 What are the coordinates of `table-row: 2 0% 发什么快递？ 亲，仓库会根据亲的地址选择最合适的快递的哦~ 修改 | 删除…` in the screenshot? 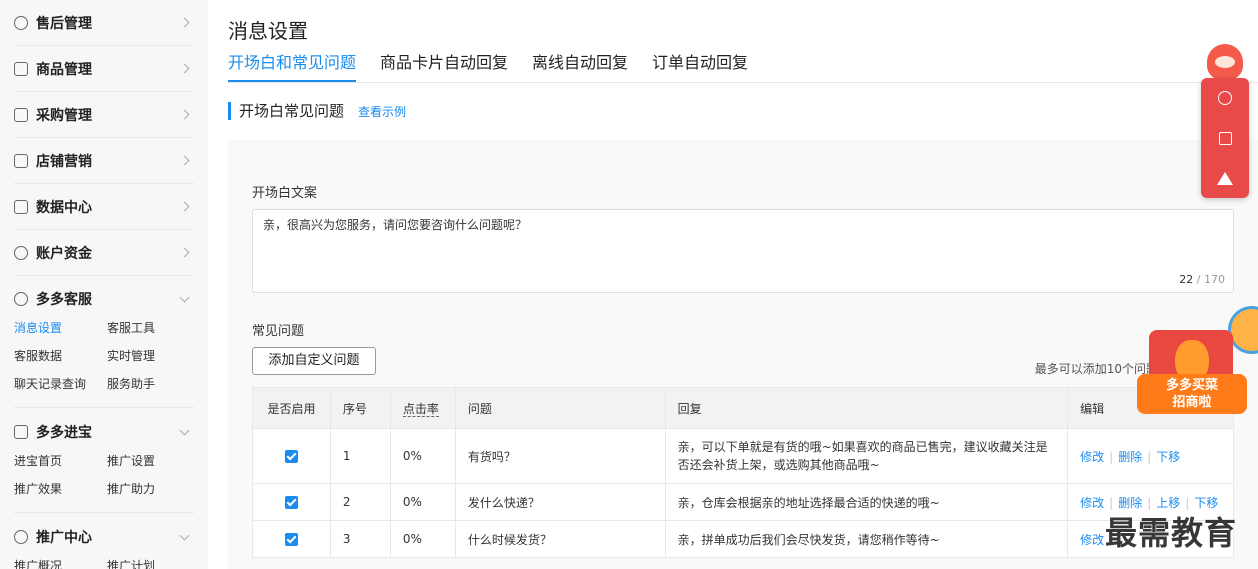 It's located at (743, 502).